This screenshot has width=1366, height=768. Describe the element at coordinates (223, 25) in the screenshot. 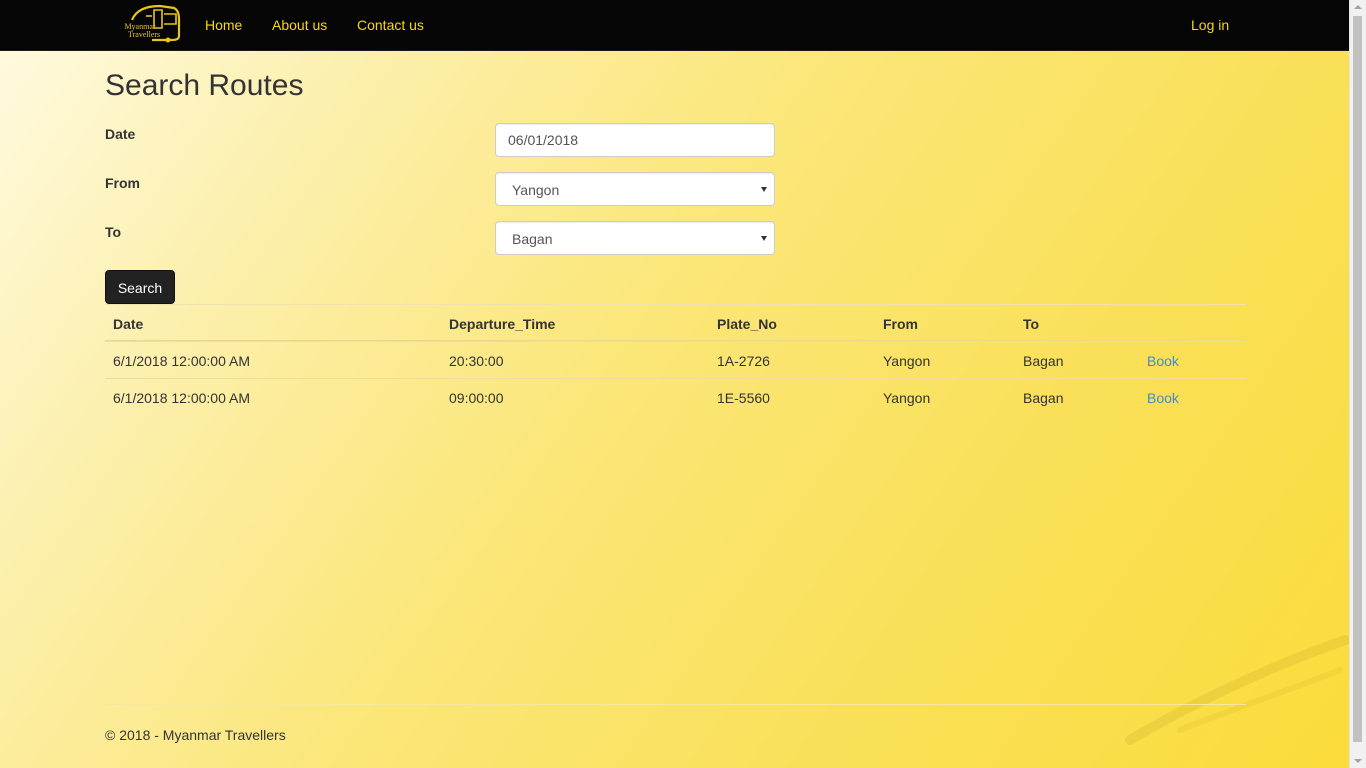

I see `nav-link-home: Home` at that location.